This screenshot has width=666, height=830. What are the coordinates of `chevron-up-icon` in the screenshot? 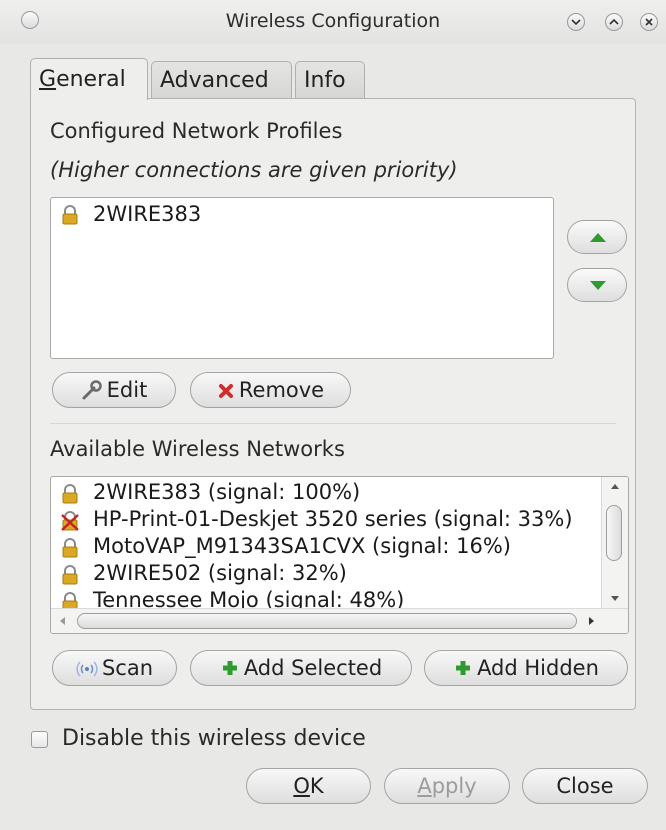 It's located at (614, 21).